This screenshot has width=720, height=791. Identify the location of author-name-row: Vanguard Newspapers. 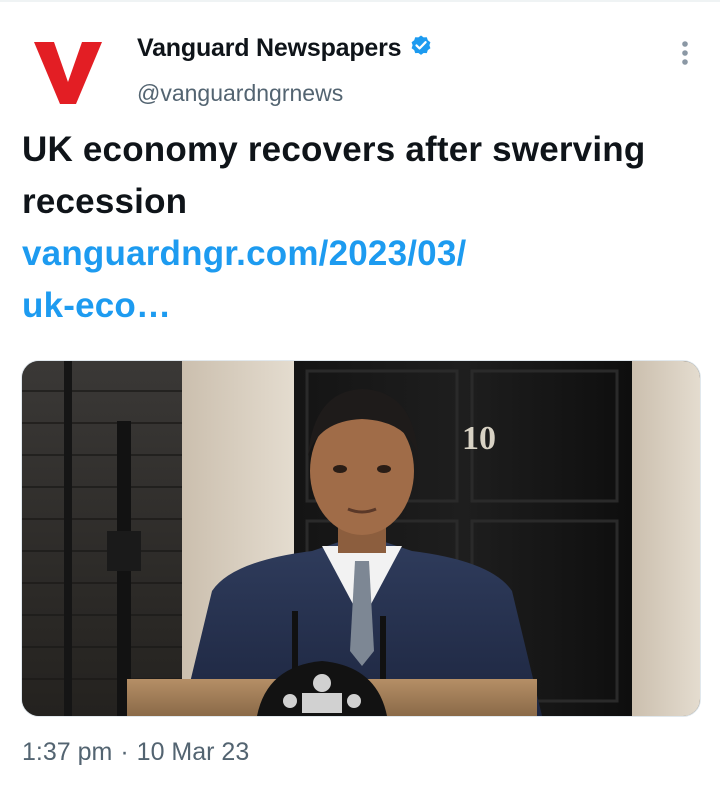
(285, 48).